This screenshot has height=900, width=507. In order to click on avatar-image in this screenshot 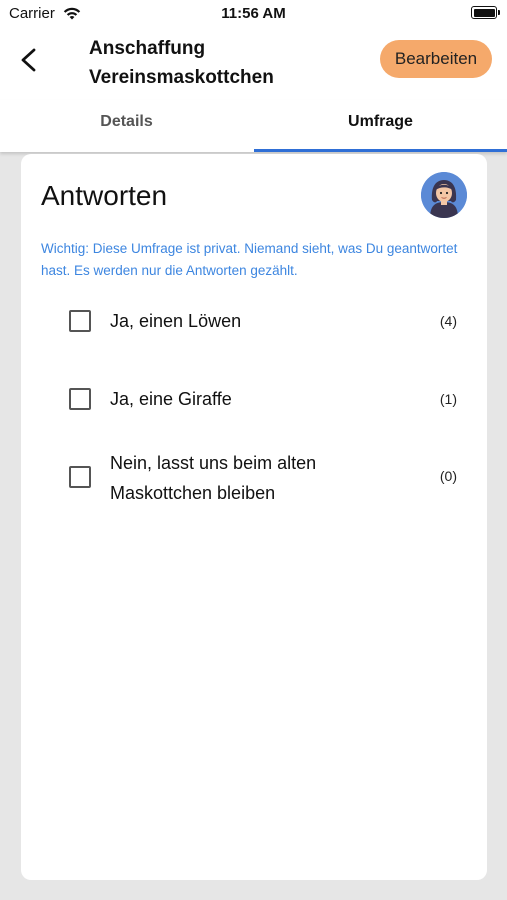, I will do `click(444, 195)`.